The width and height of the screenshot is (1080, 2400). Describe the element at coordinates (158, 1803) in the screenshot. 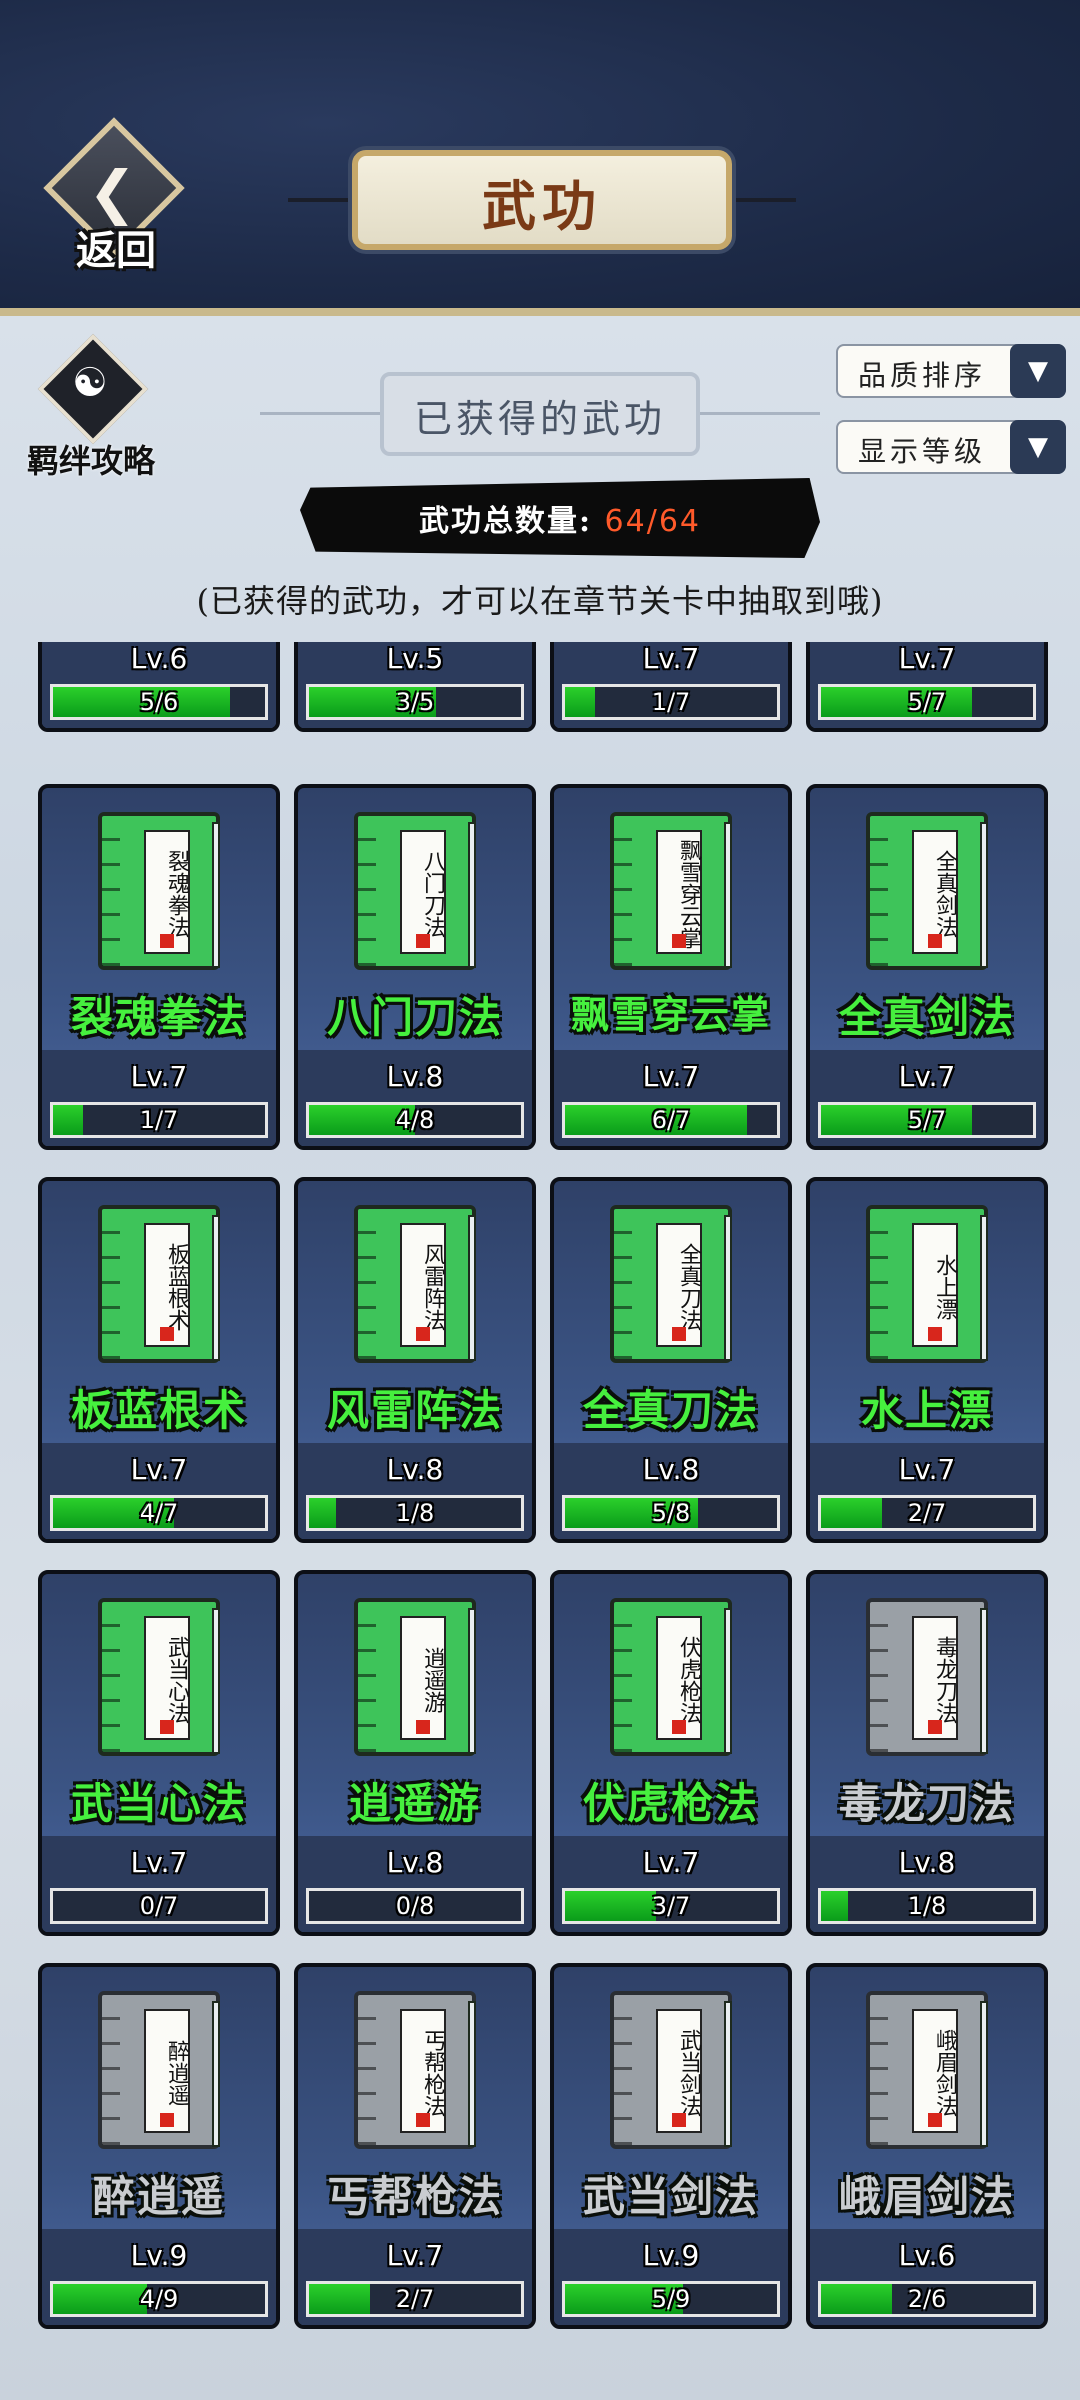

I see `skill-name: 武当心法` at that location.